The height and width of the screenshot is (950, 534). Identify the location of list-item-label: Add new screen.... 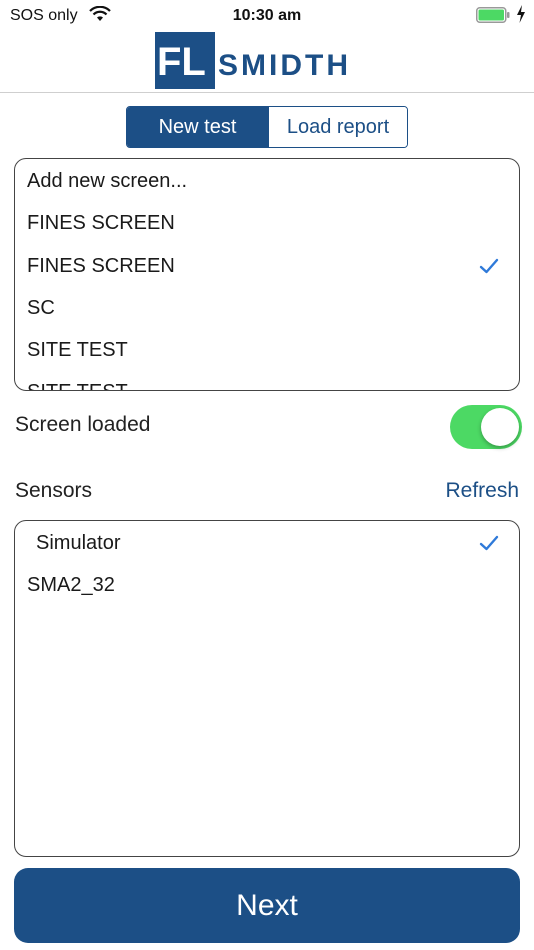
(107, 181).